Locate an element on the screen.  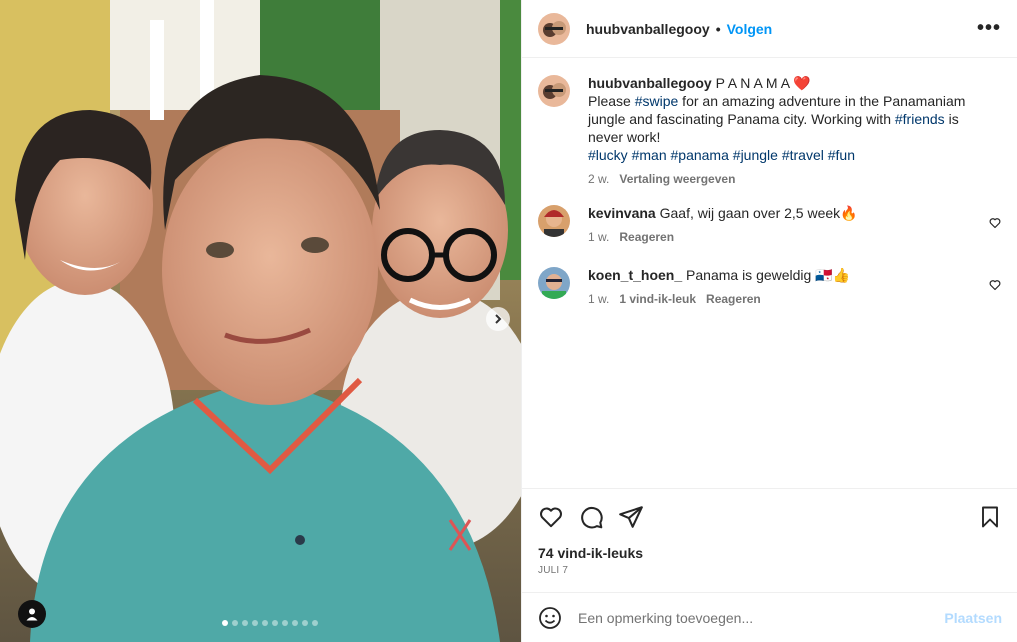
tagged-people-button is located at coordinates (32, 614).